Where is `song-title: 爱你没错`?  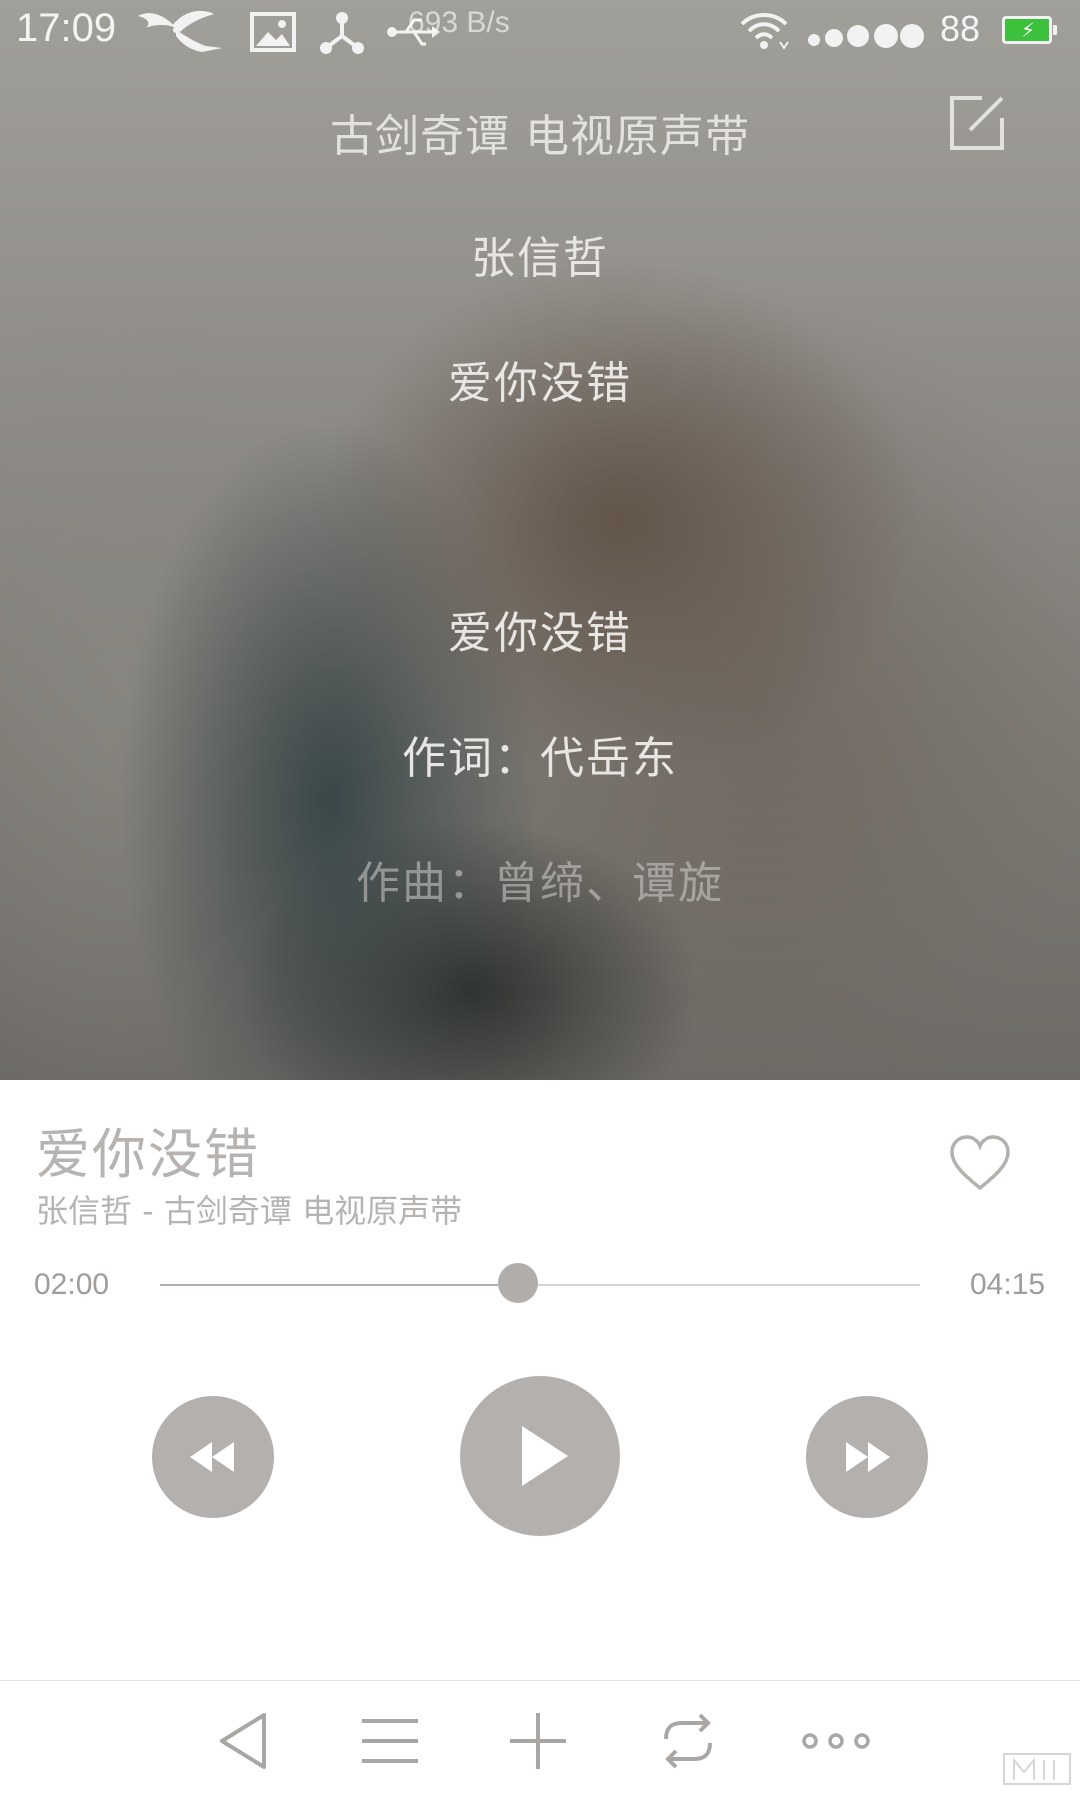 song-title: 爱你没错 is located at coordinates (148, 1154).